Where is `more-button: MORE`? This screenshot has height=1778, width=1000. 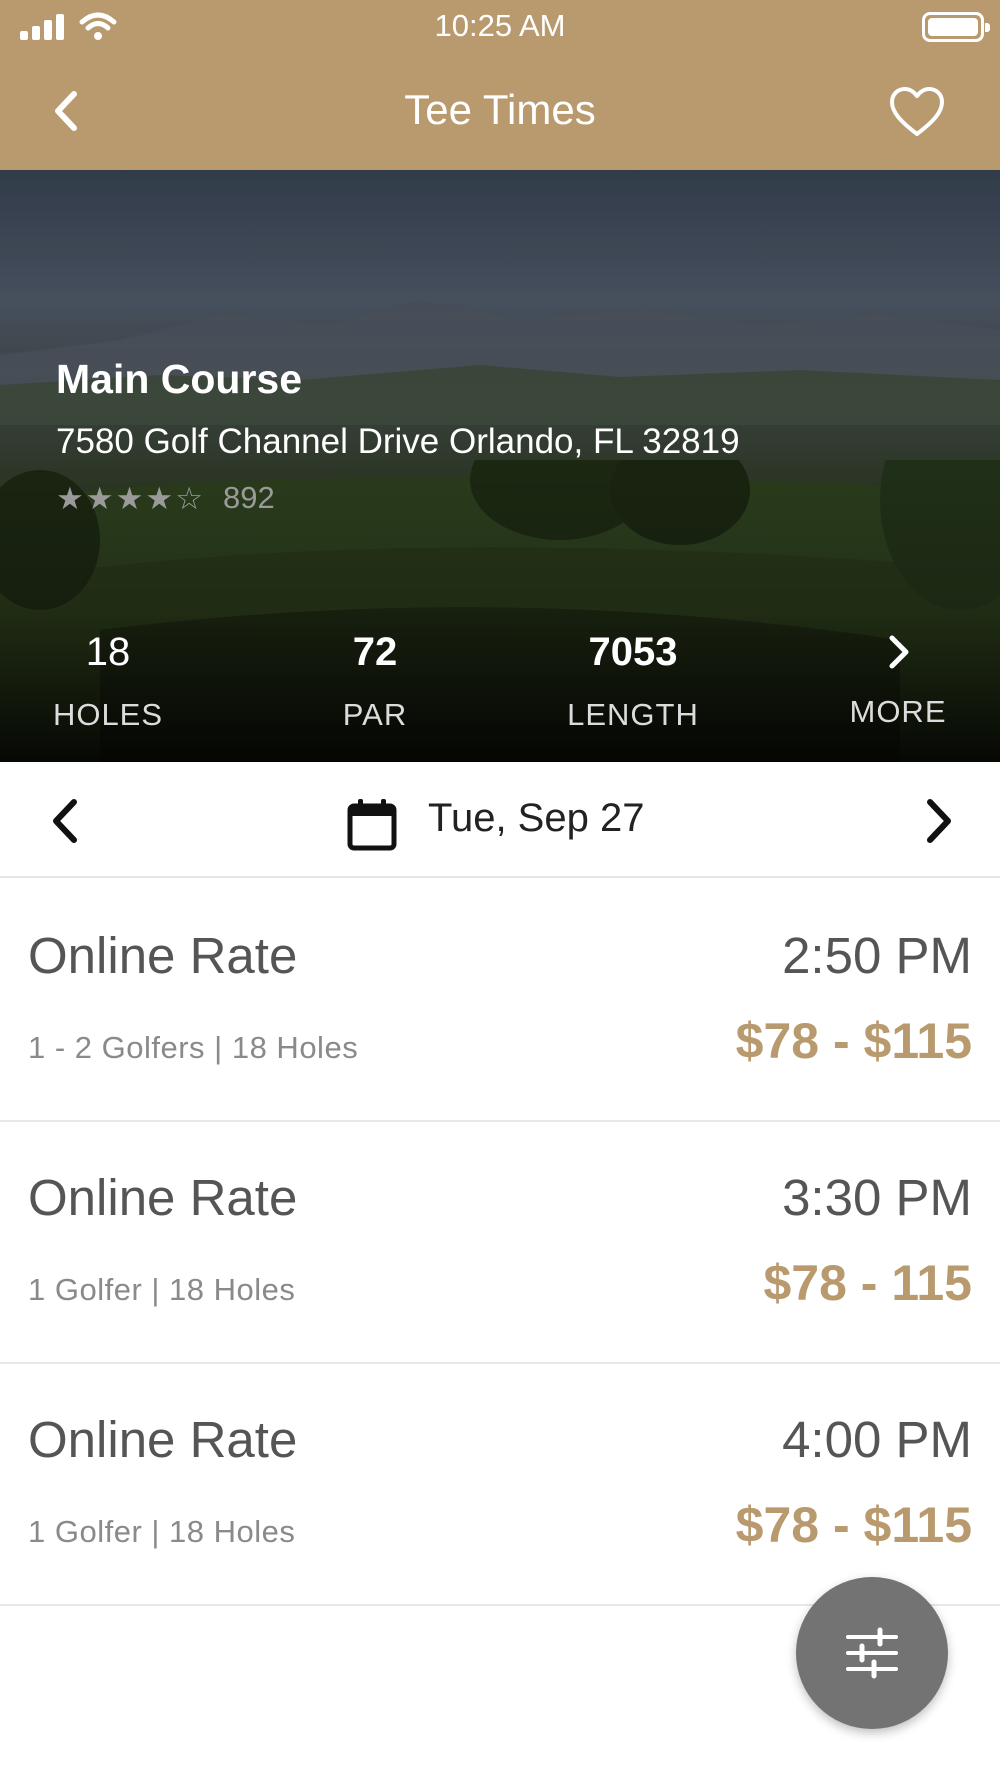
more-button: MORE is located at coordinates (898, 680).